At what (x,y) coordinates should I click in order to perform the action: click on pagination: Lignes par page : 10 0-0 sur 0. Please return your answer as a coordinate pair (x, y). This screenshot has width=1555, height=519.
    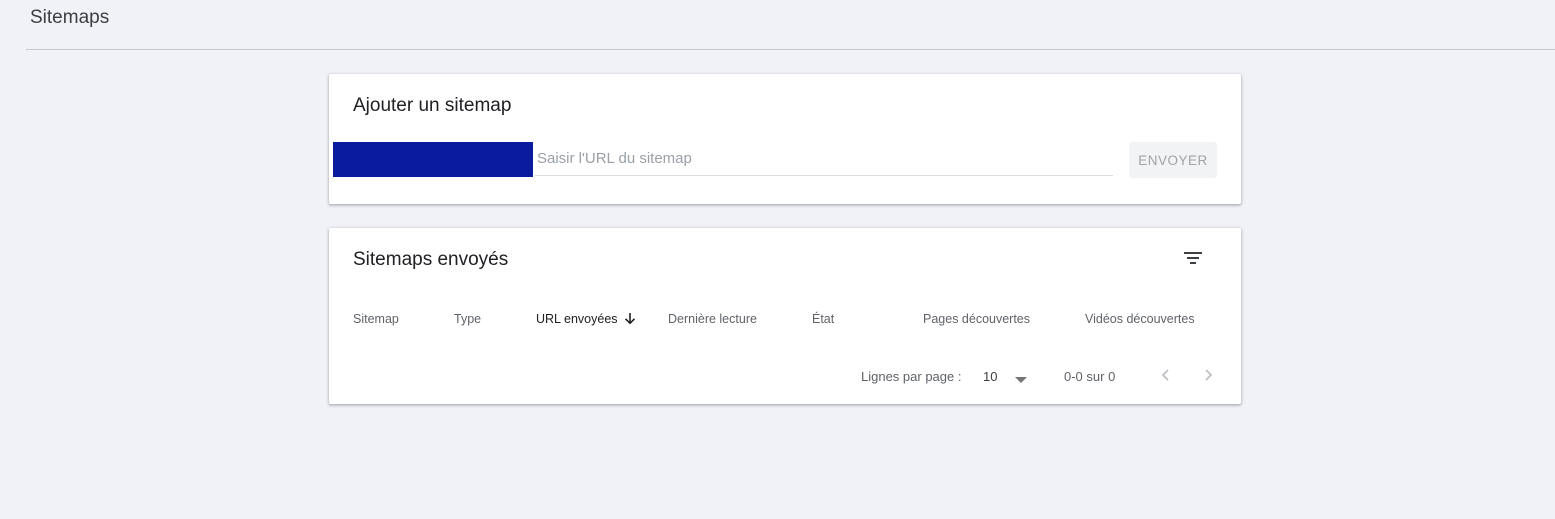
    Looking at the image, I should click on (785, 376).